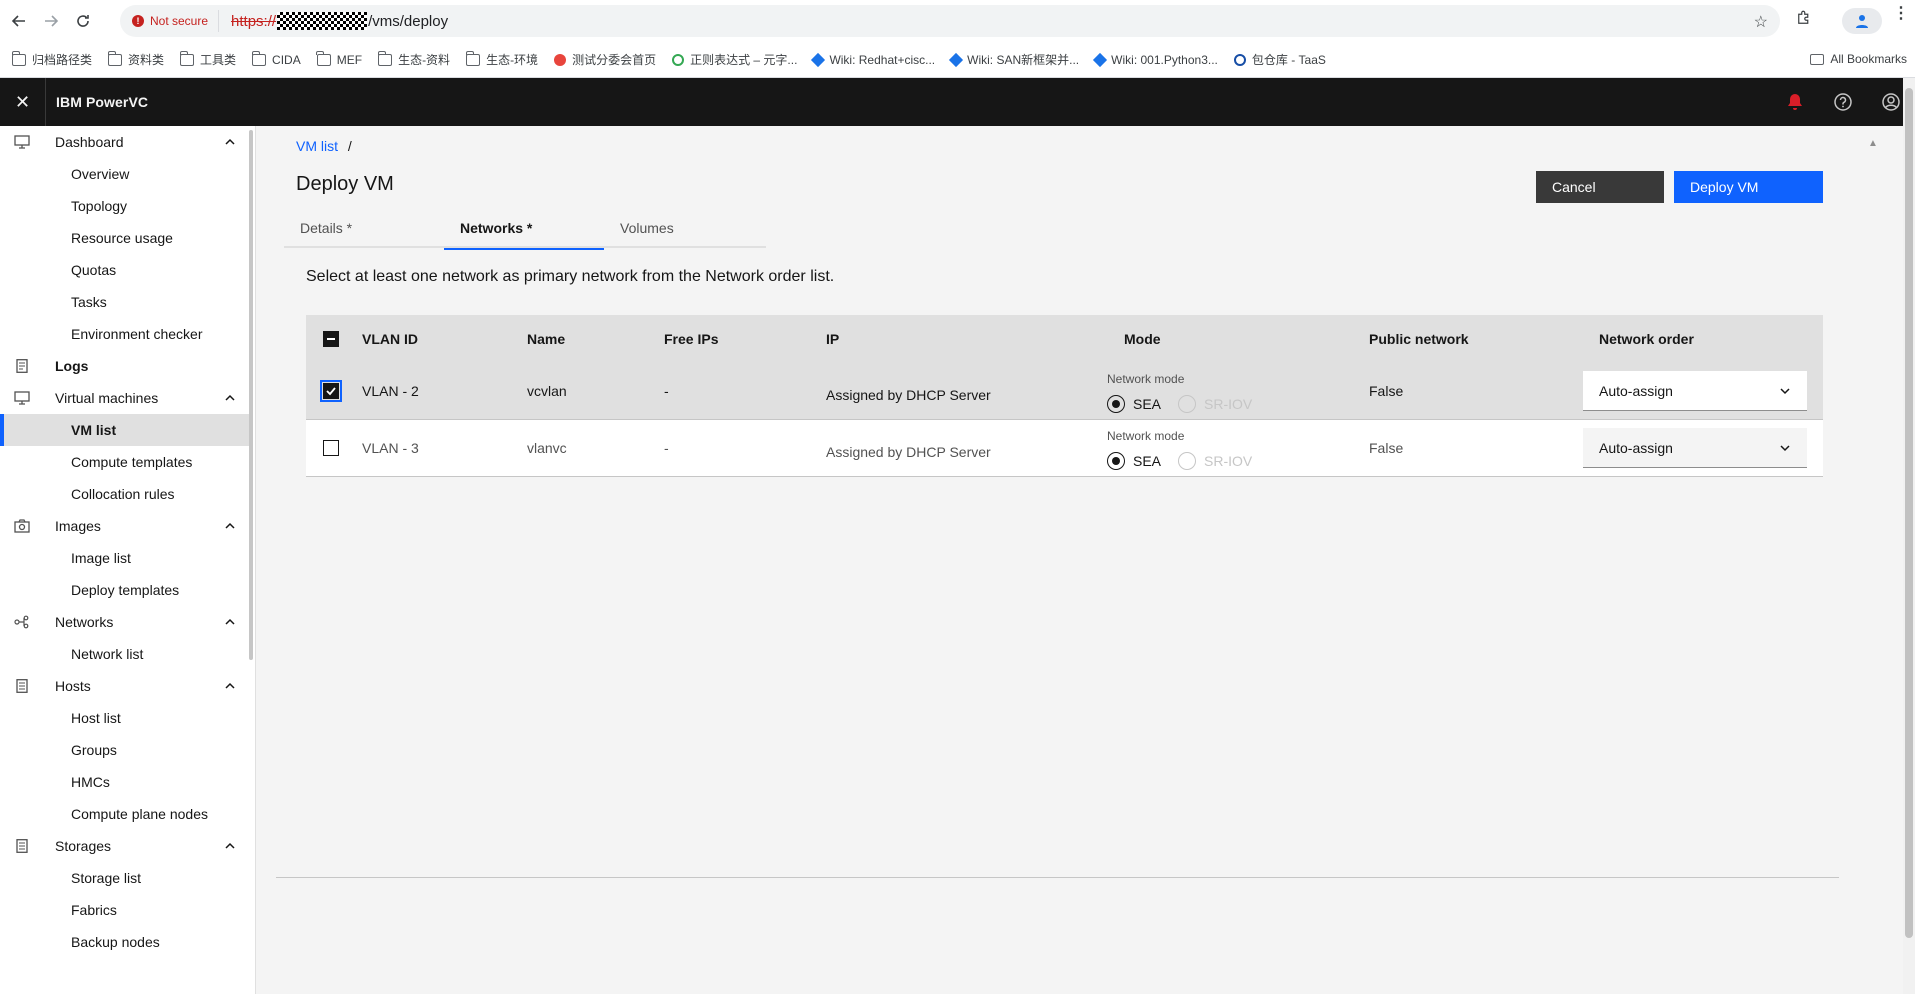  I want to click on scrollbar-thumb, so click(1909, 513).